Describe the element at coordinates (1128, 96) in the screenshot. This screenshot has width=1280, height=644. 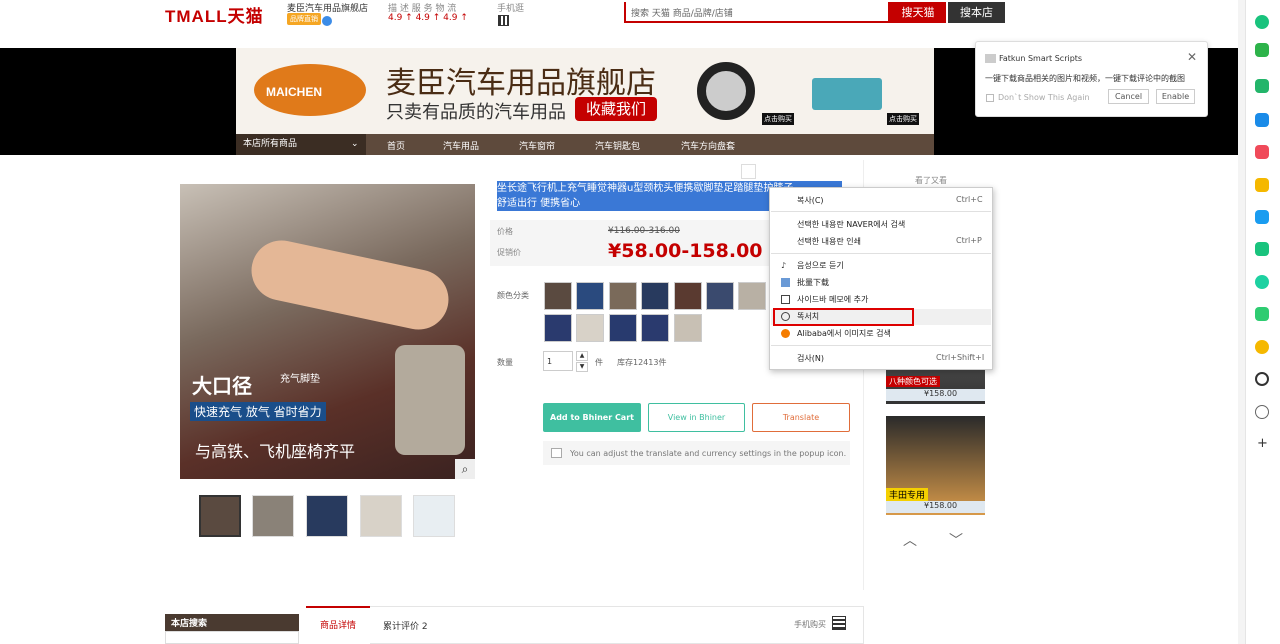
I see `popup-cancel-button: Cancel` at that location.